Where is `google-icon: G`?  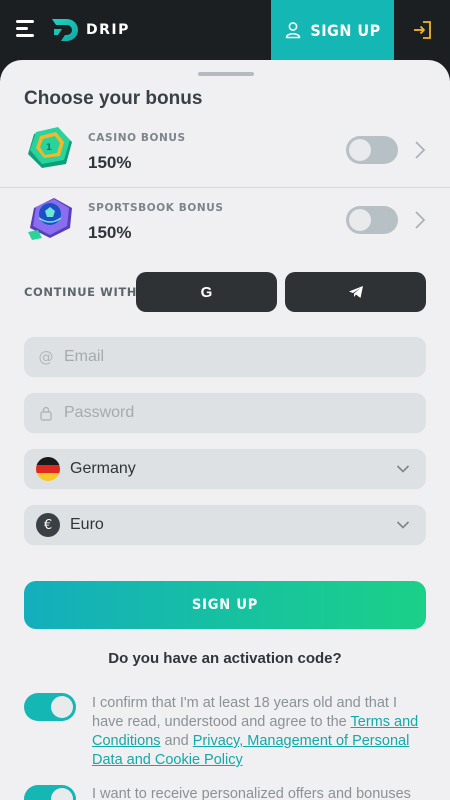 google-icon: G is located at coordinates (206, 292).